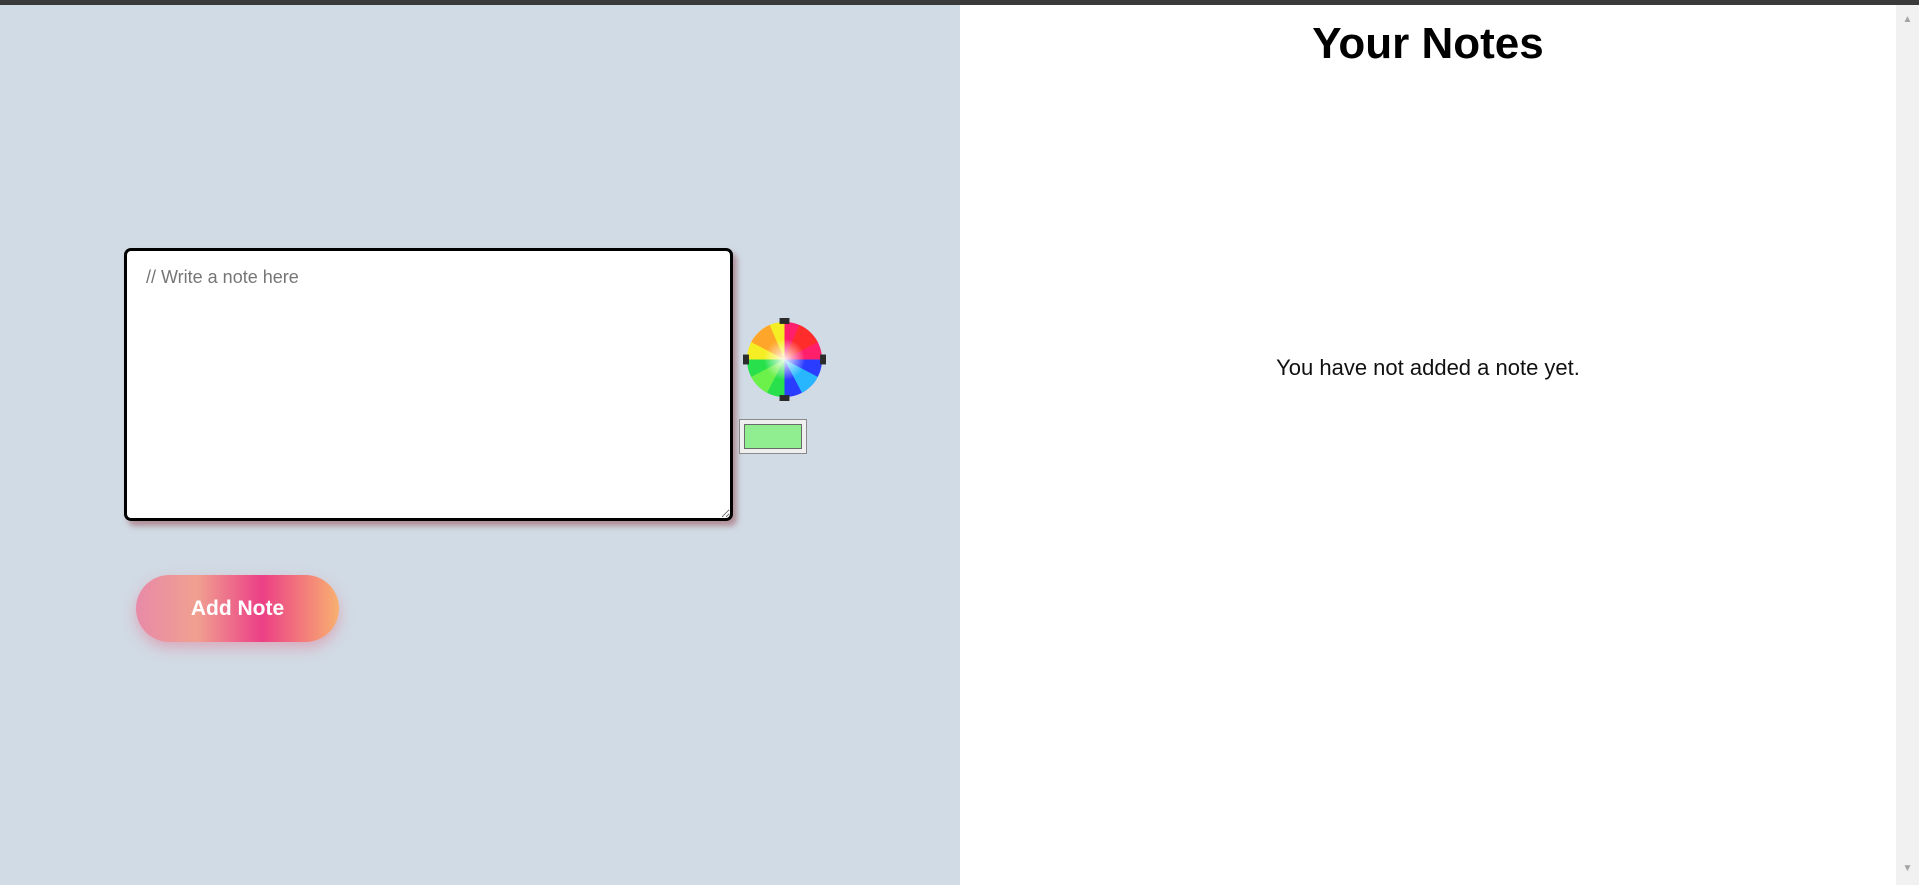 The width and height of the screenshot is (1919, 885). I want to click on empty-notes-message: You have not added a note yet., so click(1428, 367).